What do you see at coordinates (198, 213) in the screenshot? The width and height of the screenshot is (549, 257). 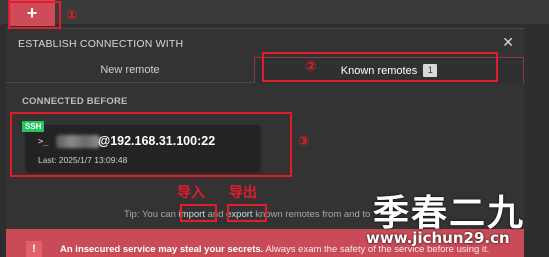 I see `annotation-box-import` at bounding box center [198, 213].